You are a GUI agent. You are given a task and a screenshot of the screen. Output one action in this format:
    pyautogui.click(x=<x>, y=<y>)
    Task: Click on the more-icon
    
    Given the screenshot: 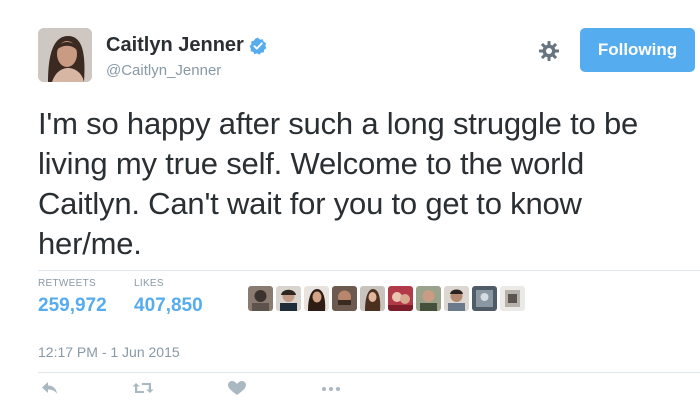 What is the action you would take?
    pyautogui.click(x=331, y=388)
    